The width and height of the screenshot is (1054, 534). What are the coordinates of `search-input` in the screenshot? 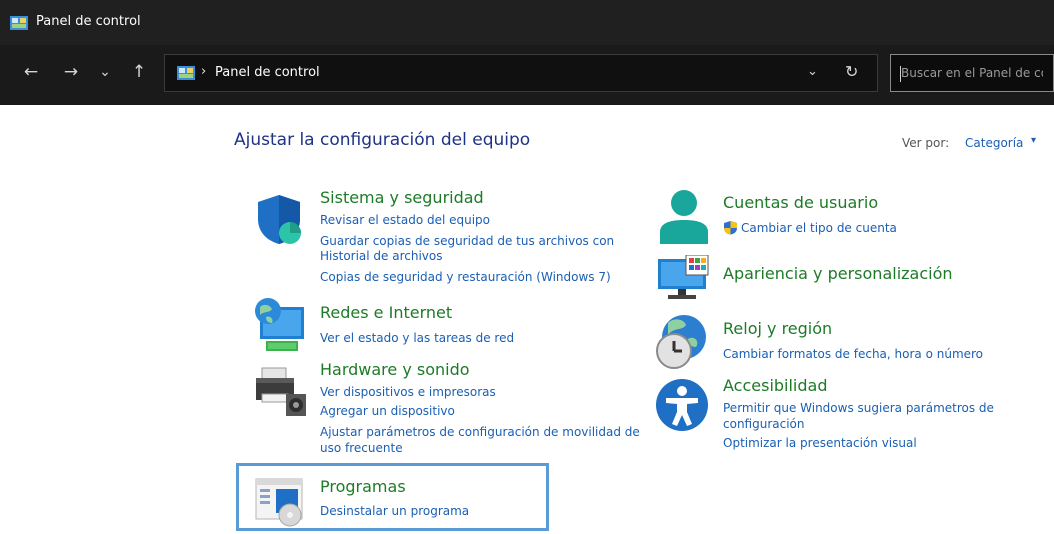 It's located at (972, 73).